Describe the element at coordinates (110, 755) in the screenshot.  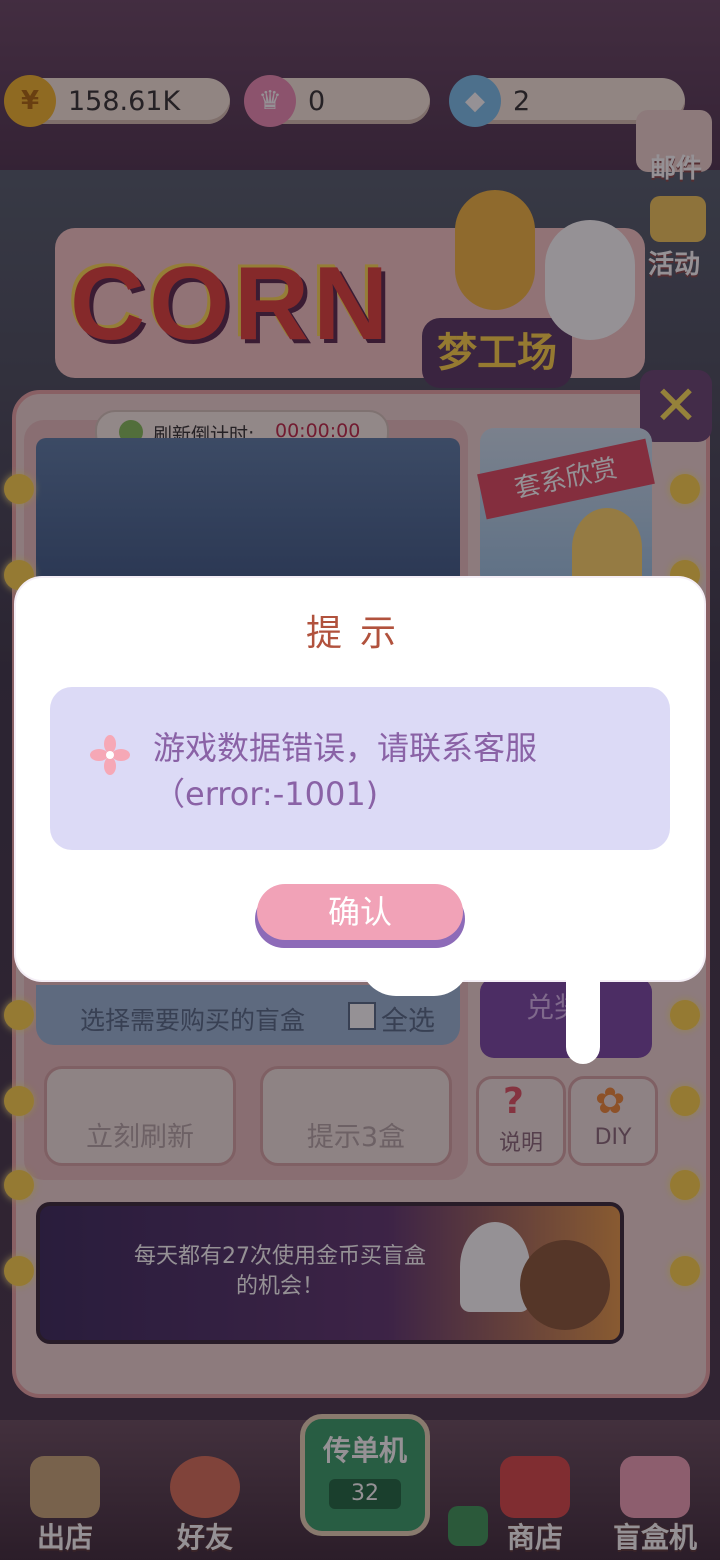
I see `flower-icon` at that location.